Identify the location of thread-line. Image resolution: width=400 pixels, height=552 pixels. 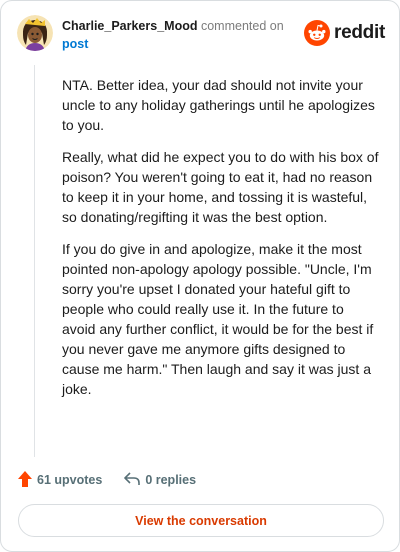
(34, 261).